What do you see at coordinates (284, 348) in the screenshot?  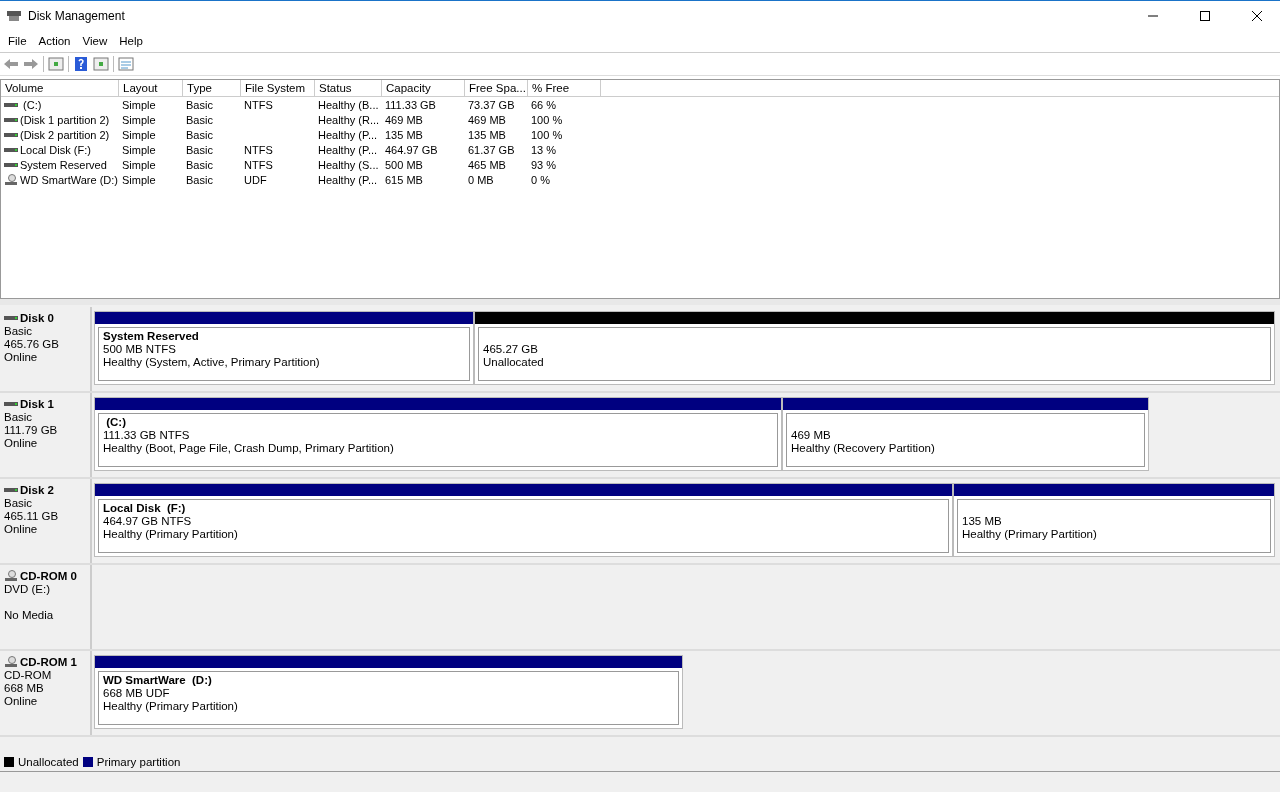 I see `partition-block: System Reserved 500 MB NTFS Healthy (System, Active, Primary Partition)` at bounding box center [284, 348].